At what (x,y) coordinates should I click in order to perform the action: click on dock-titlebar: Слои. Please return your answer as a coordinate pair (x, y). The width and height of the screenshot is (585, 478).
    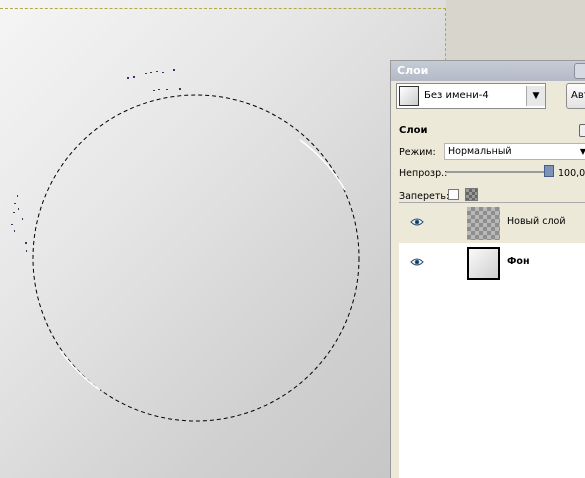
    Looking at the image, I should click on (488, 71).